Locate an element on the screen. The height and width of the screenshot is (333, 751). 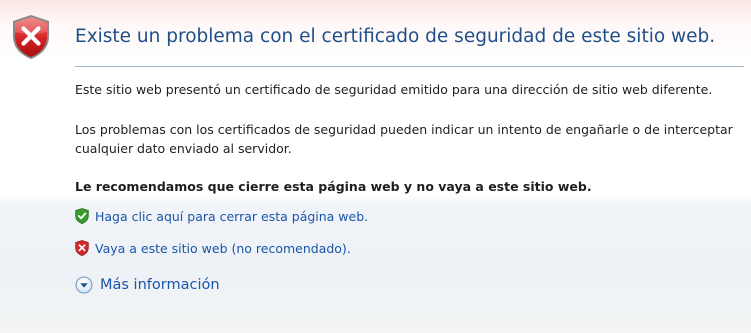
more-information-toggle: Más información is located at coordinates (147, 285).